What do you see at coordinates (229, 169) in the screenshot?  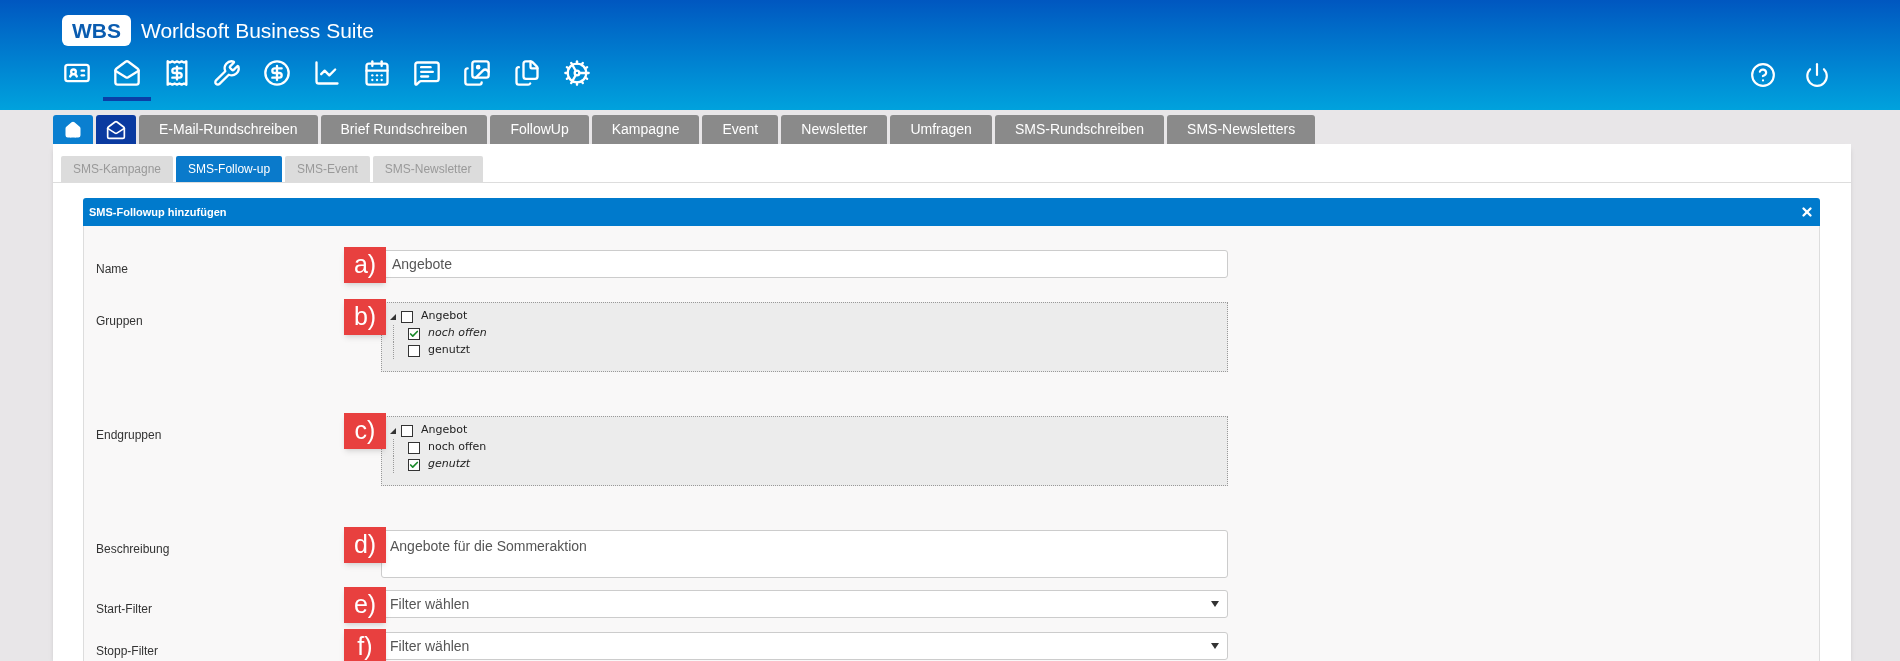 I see `sub-tab: SMS-Follow-up` at bounding box center [229, 169].